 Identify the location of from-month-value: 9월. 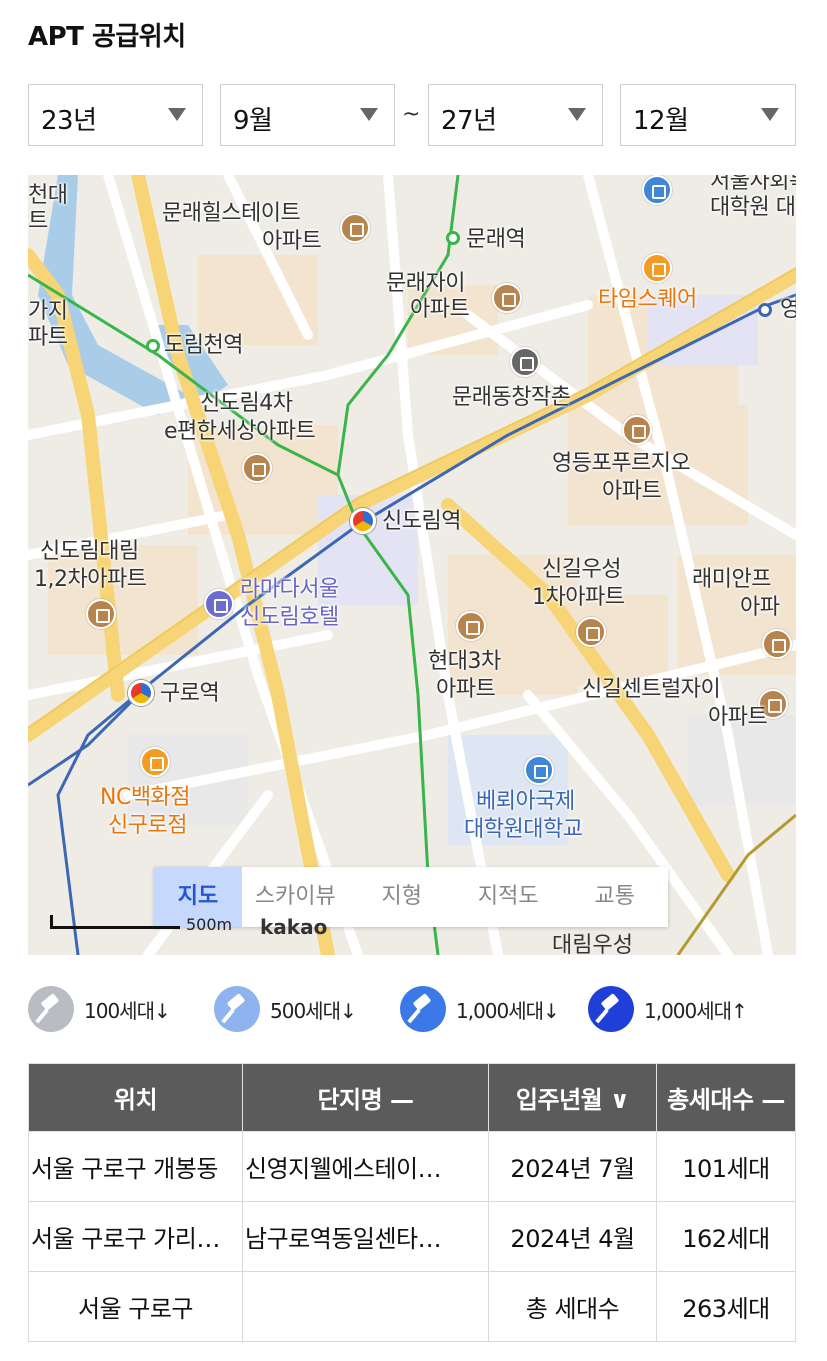
(253, 121).